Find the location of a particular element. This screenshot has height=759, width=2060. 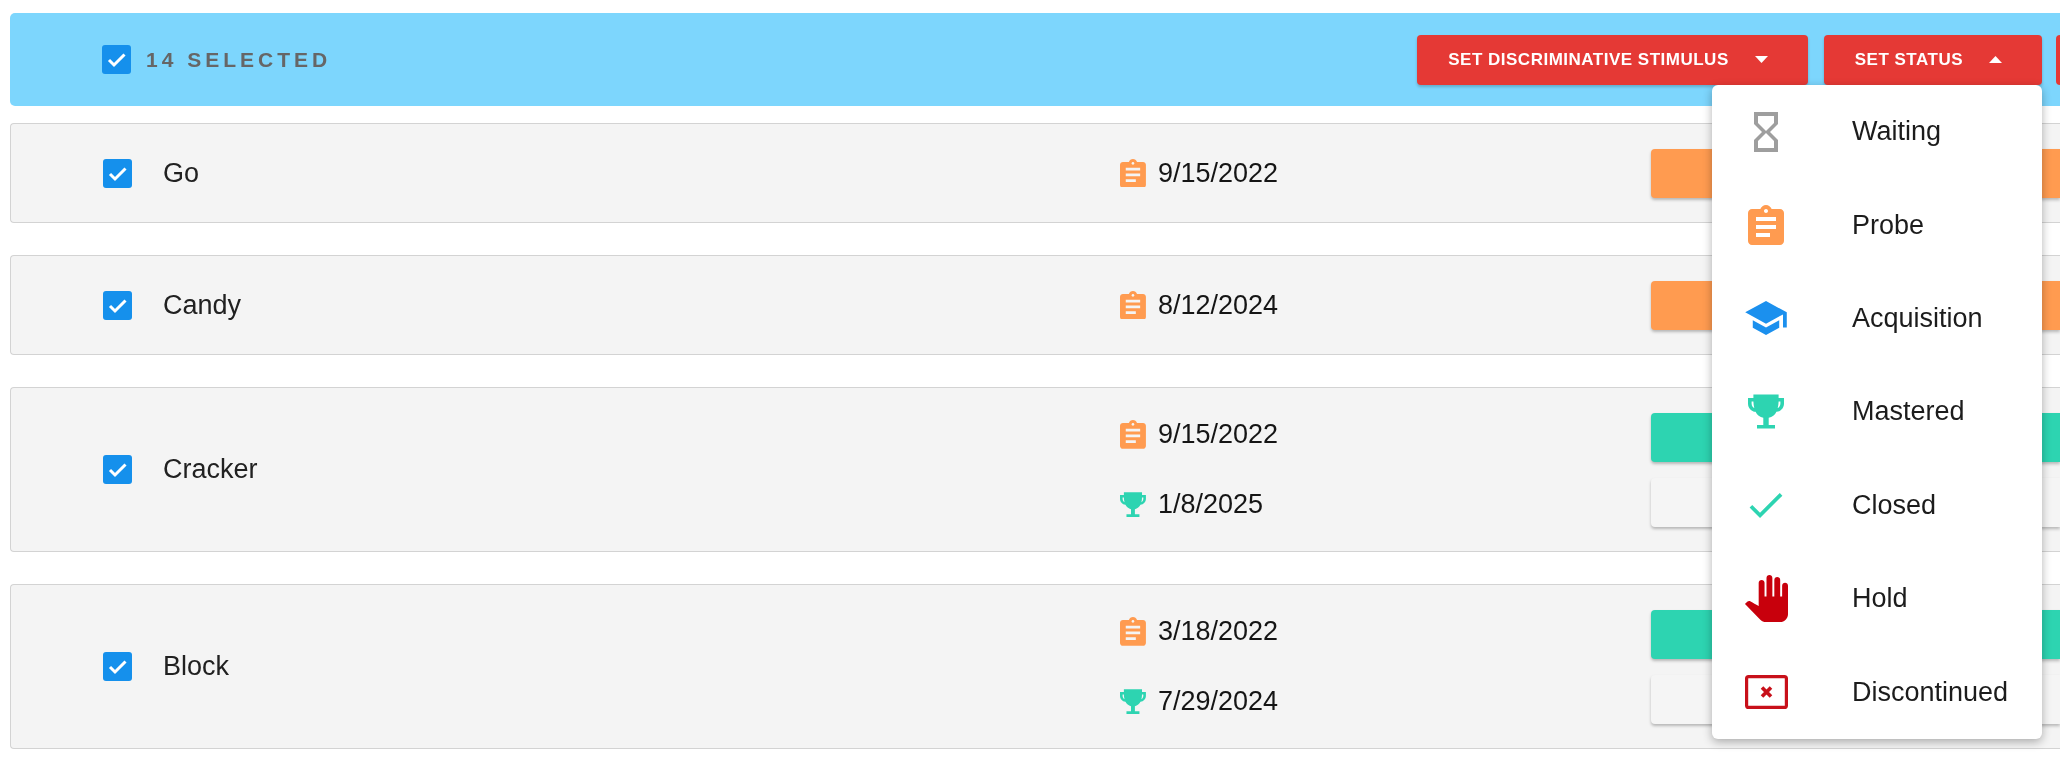

menu-item: Acquisition is located at coordinates (1877, 318).